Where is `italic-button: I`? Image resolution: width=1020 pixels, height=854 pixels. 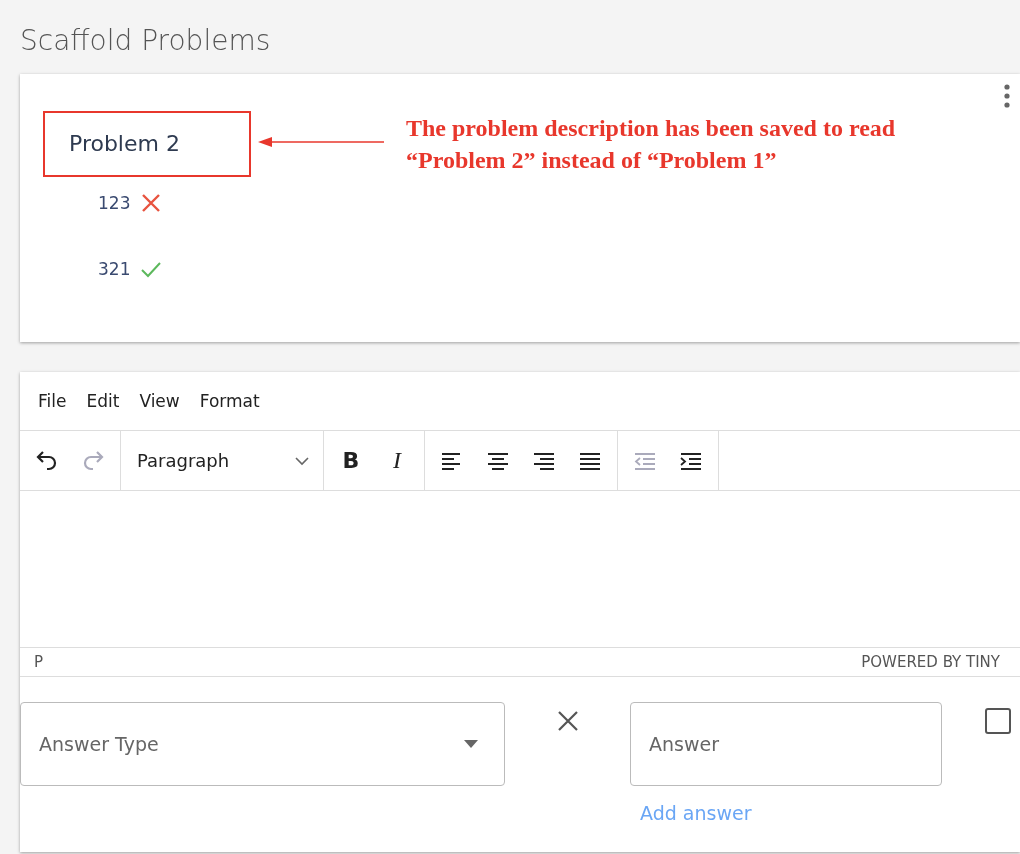
italic-button: I is located at coordinates (397, 460).